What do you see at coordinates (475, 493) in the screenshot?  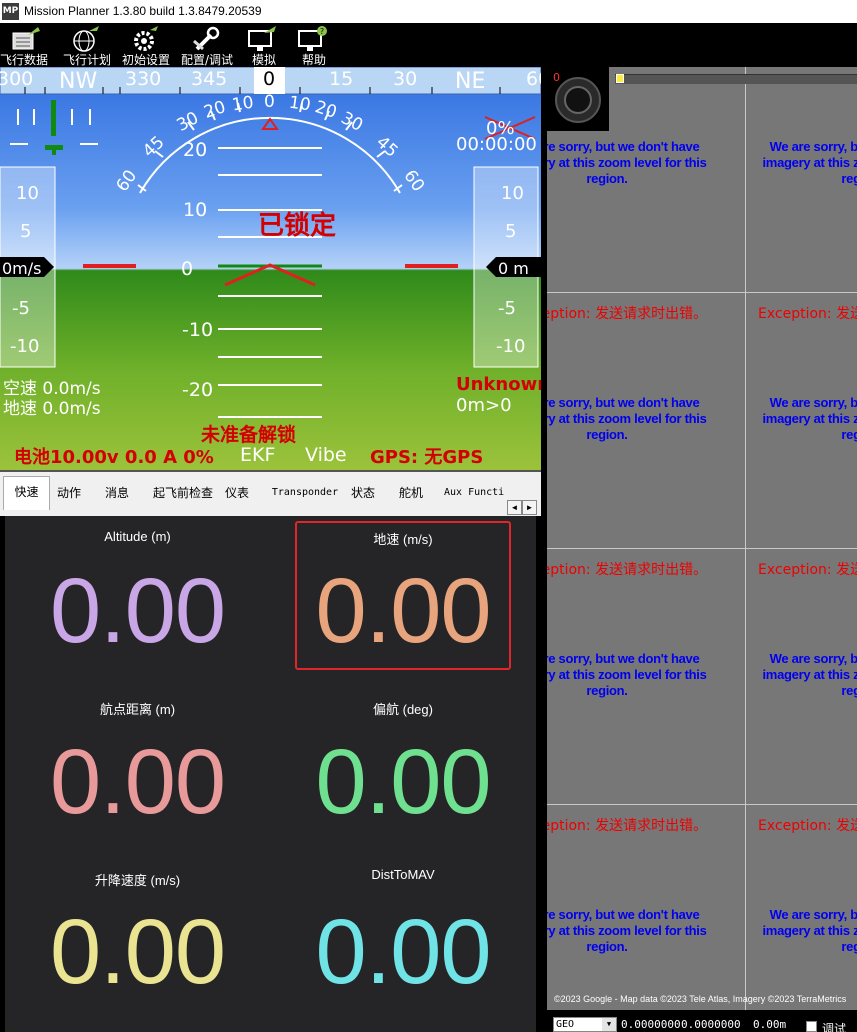 I see `tab-aux-functions: Aux Functi` at bounding box center [475, 493].